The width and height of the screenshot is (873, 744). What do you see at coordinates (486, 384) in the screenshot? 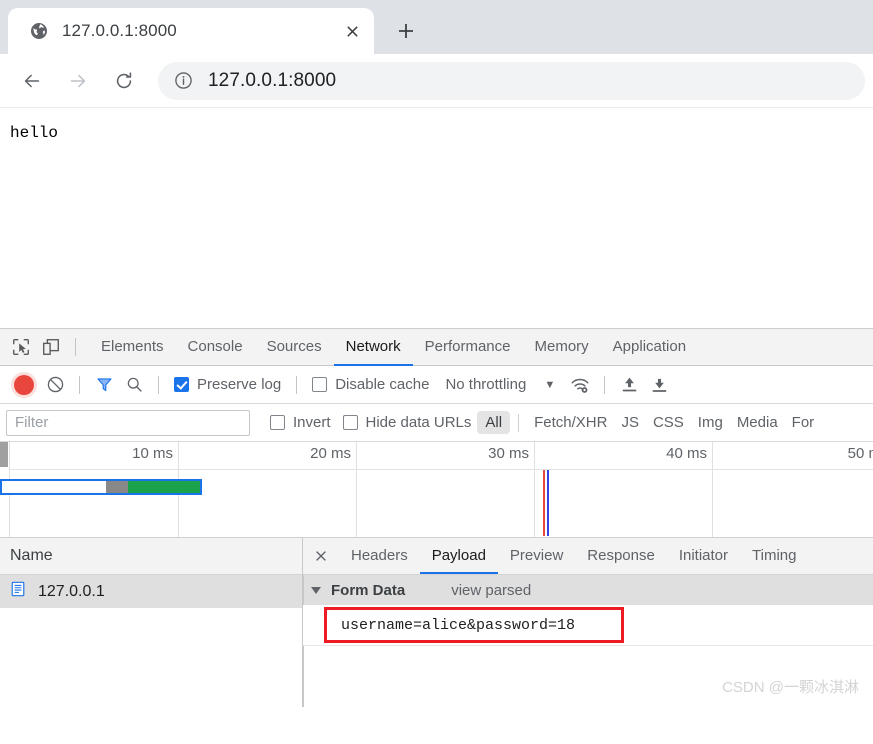
I see `throttling-value: No throttling` at bounding box center [486, 384].